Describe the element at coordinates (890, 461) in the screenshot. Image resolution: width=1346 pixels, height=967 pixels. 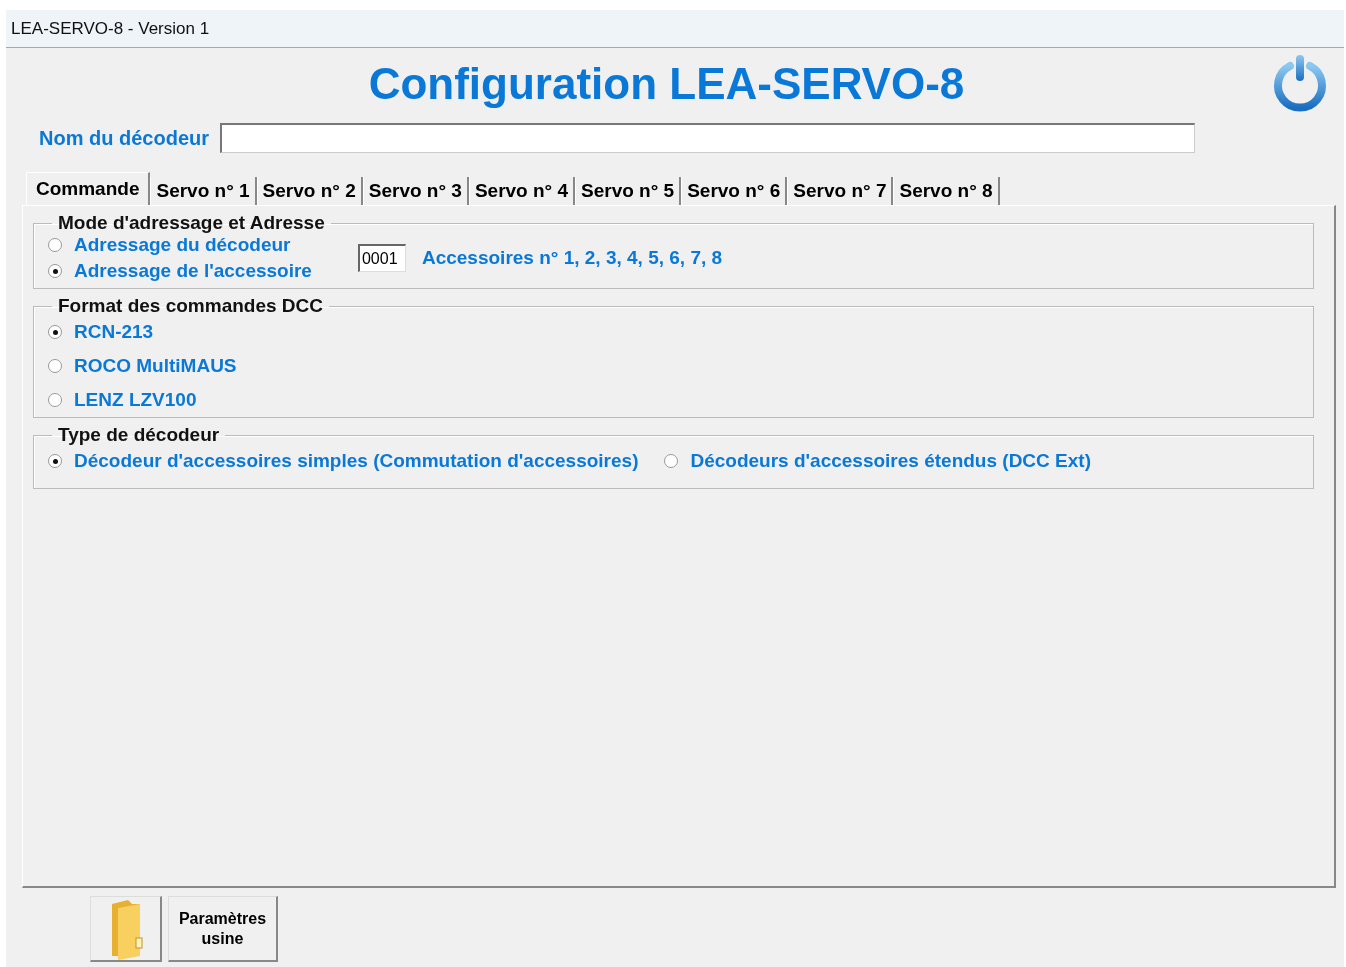
I see `option-label: Décodeurs d'accessoires étendus (DCC Ext)` at that location.